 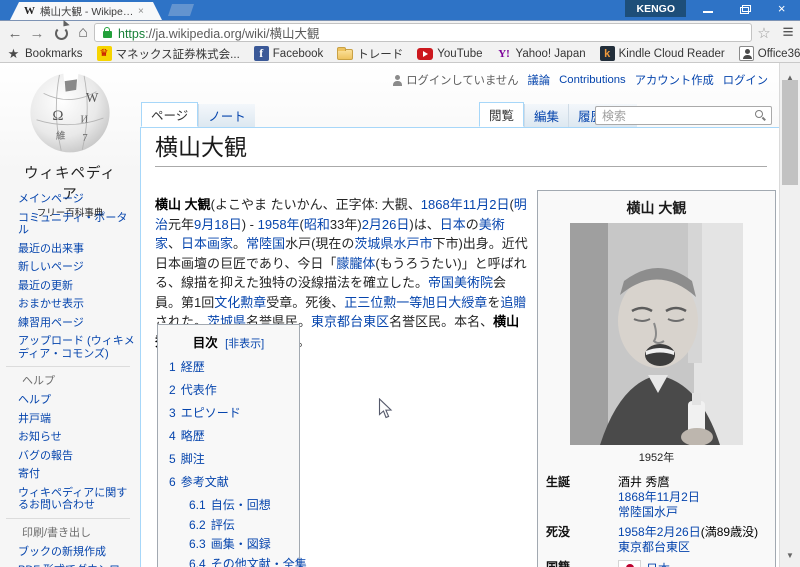 What do you see at coordinates (674, 80) in the screenshot?
I see `personal-link: アカウント作成` at bounding box center [674, 80].